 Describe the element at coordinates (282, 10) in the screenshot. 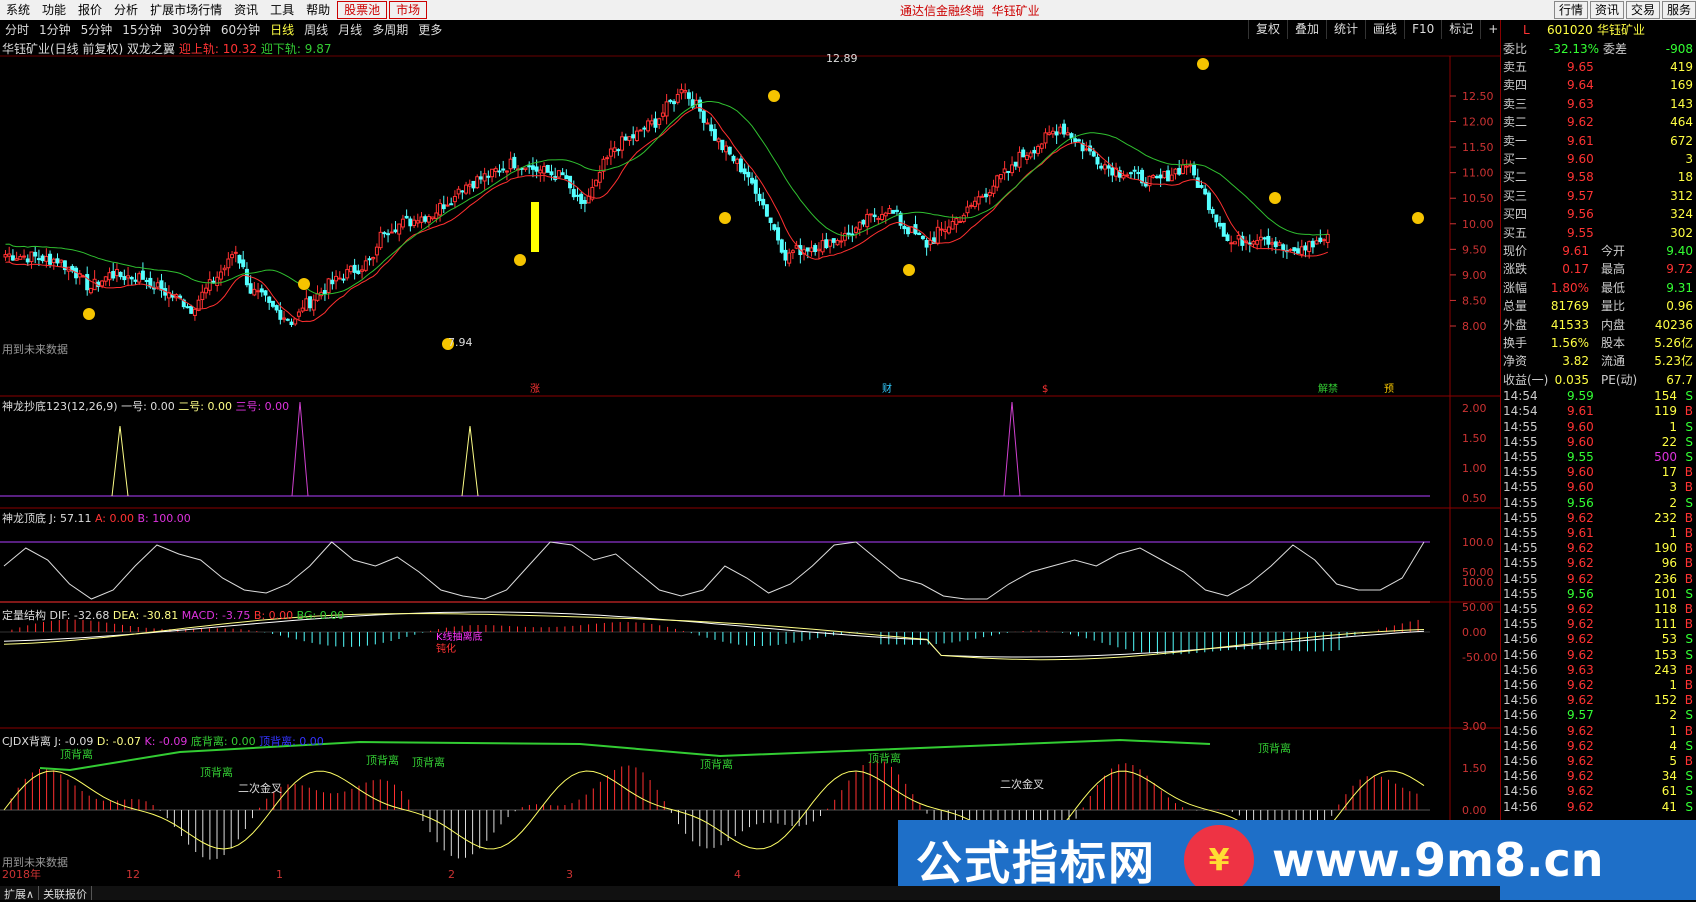

I see `menu-tools: 工具` at that location.